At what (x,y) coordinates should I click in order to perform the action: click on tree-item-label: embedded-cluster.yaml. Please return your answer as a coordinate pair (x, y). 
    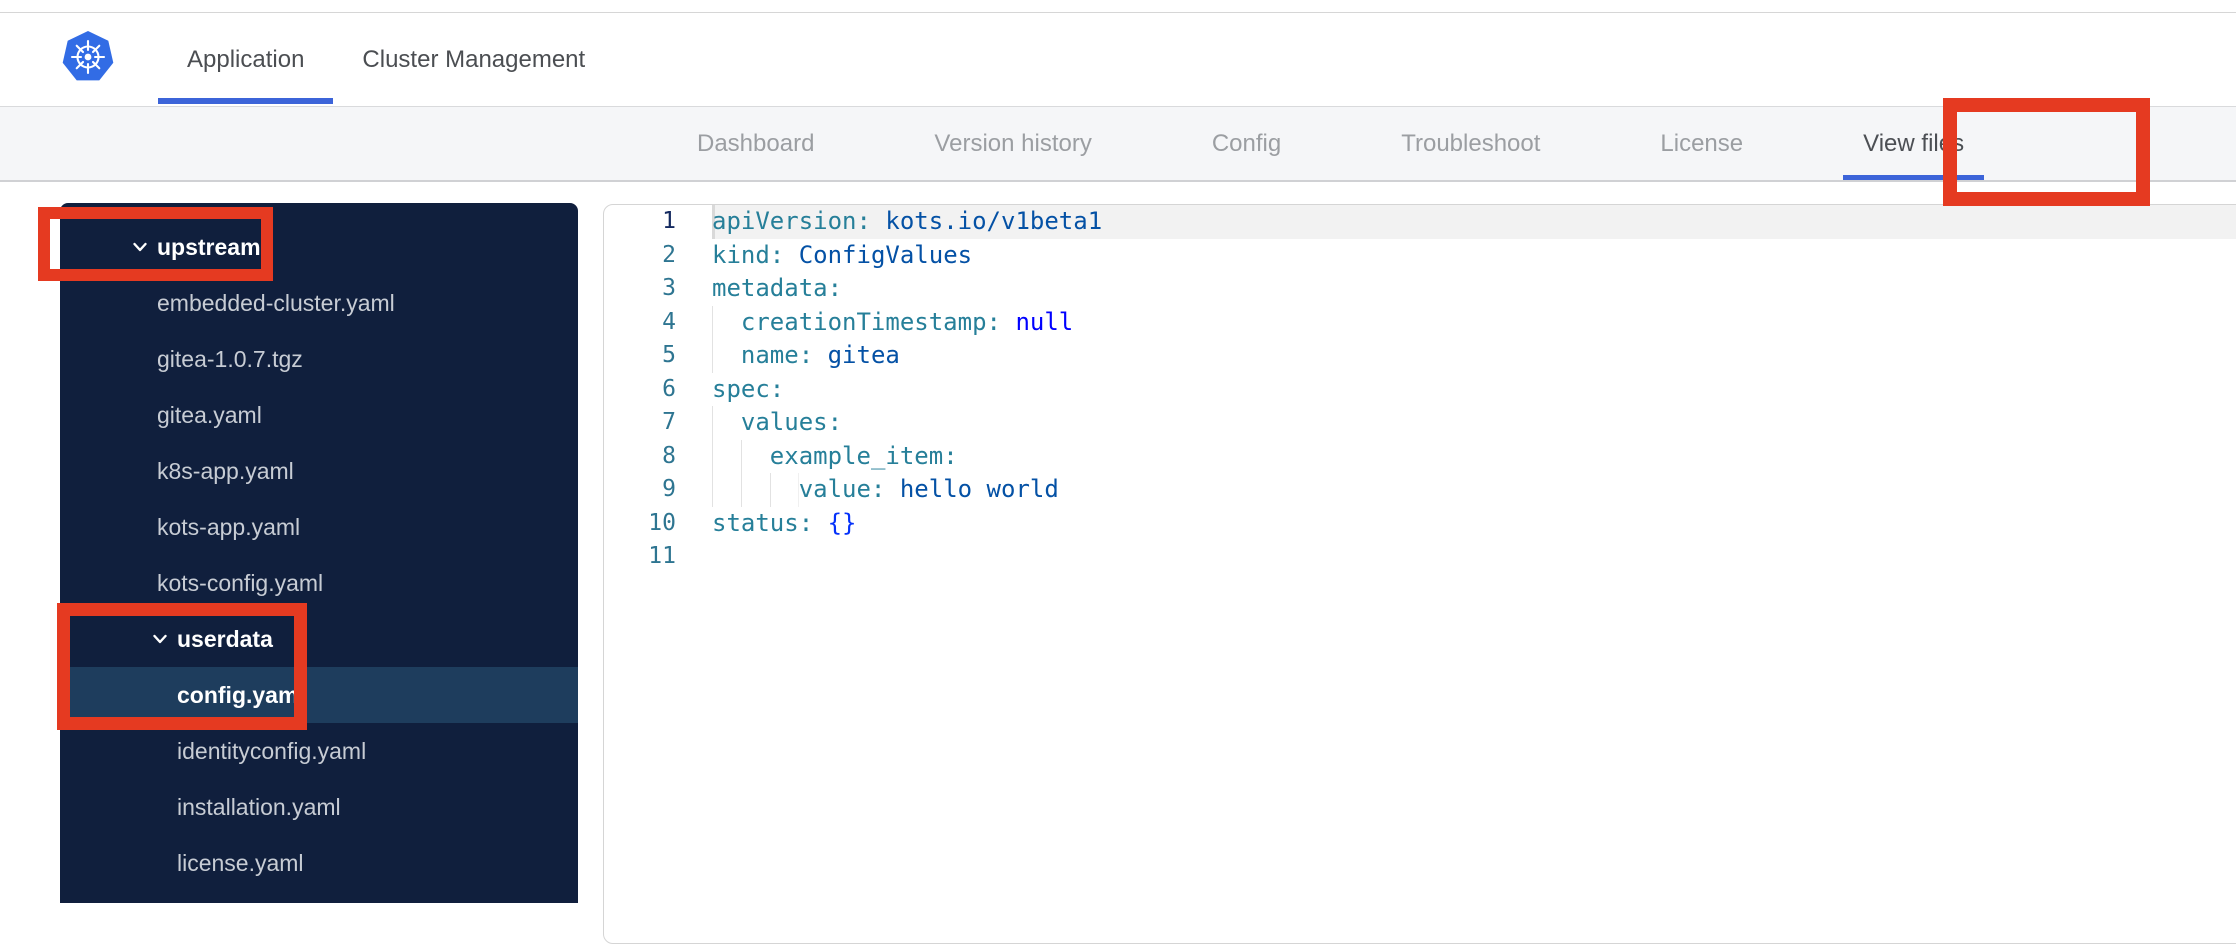
    Looking at the image, I should click on (276, 302).